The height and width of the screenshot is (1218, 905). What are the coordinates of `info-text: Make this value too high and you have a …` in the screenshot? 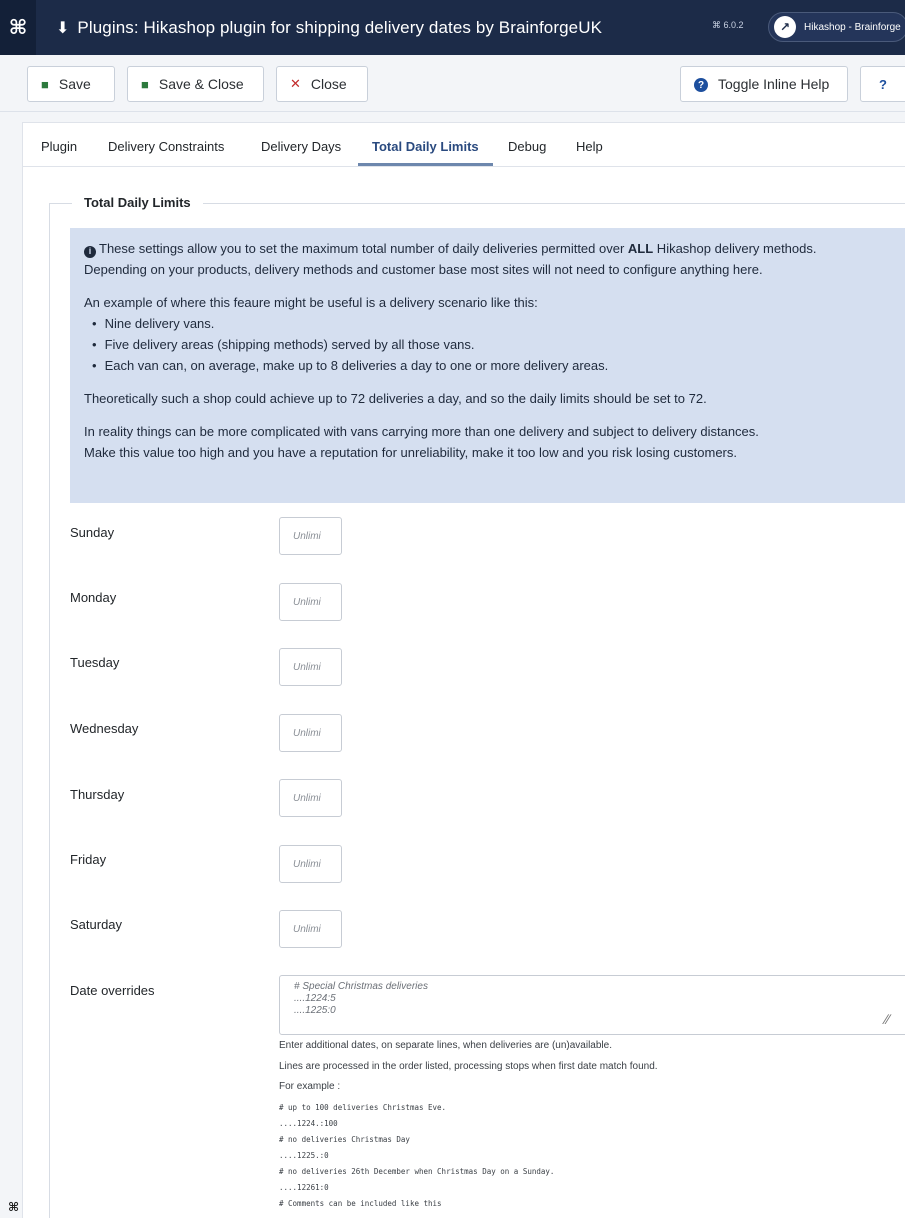 It's located at (410, 452).